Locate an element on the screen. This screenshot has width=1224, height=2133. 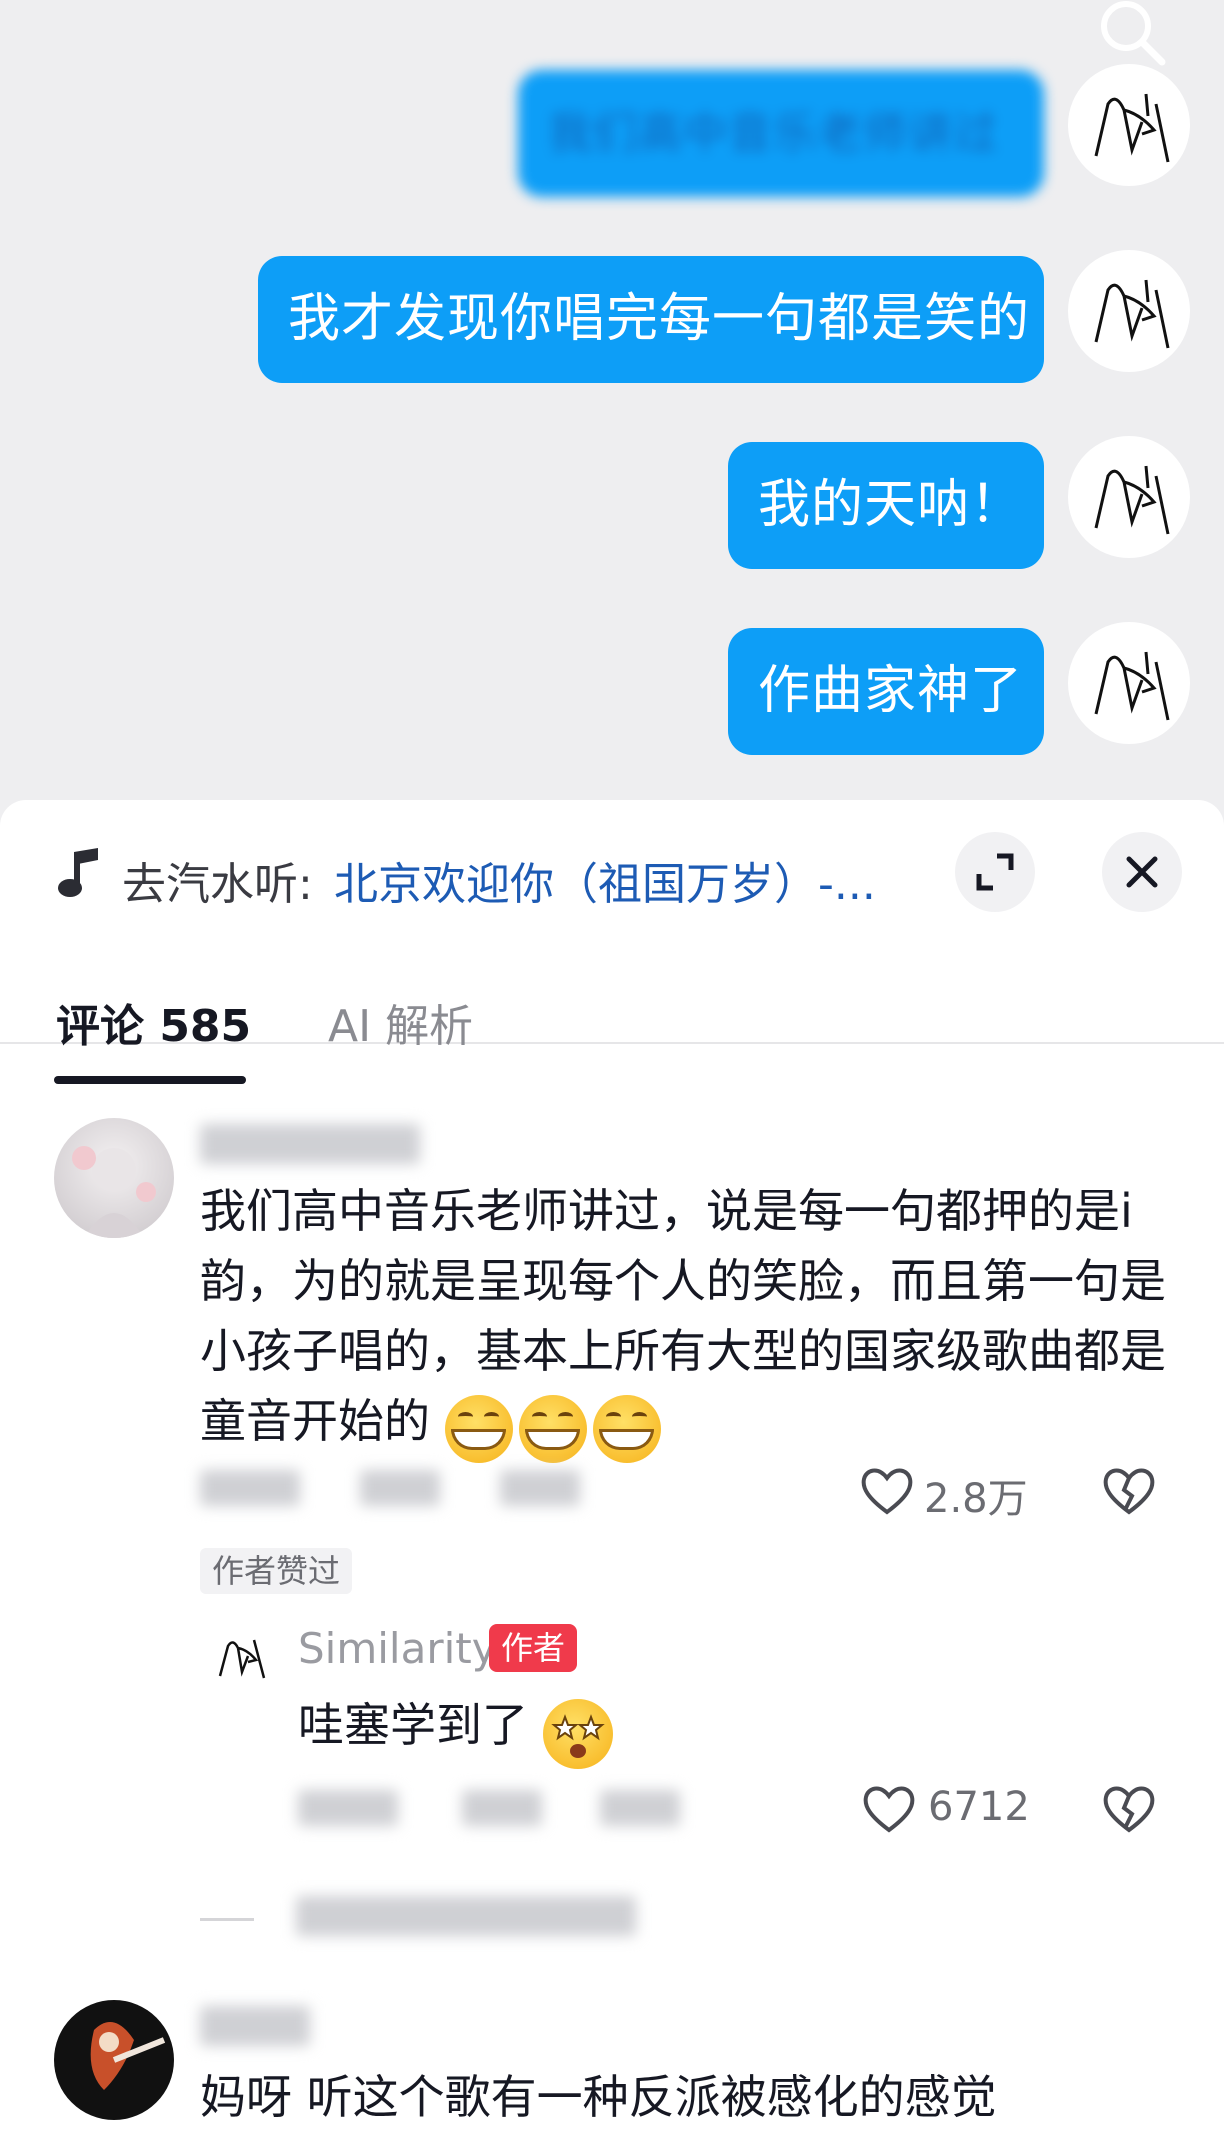
comment-text-content: 妈呀 听这个歌有一种反派被感化的感觉 is located at coordinates (598, 2097).